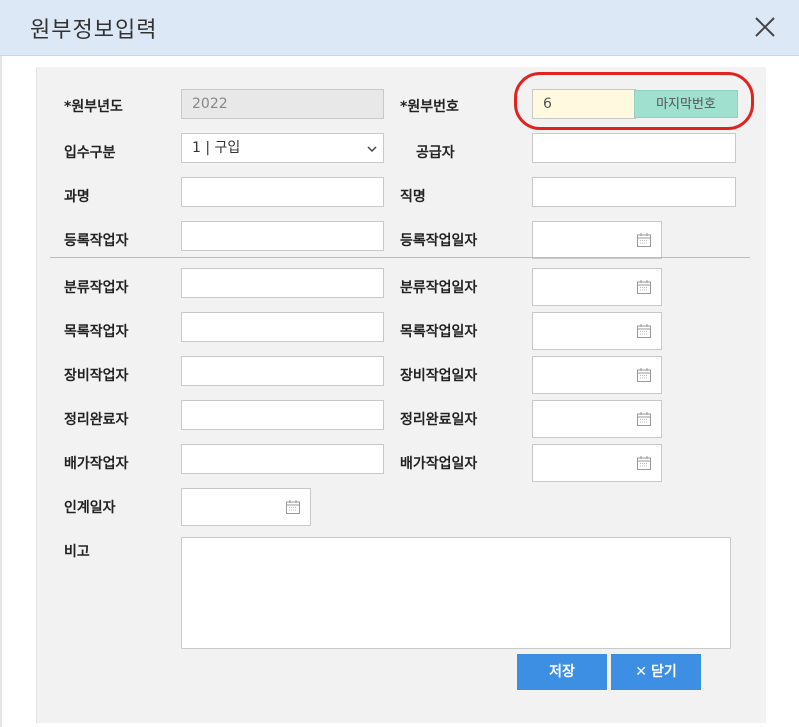 The width and height of the screenshot is (799, 727). I want to click on shelve-worker-label: 배가작업자, so click(96, 464).